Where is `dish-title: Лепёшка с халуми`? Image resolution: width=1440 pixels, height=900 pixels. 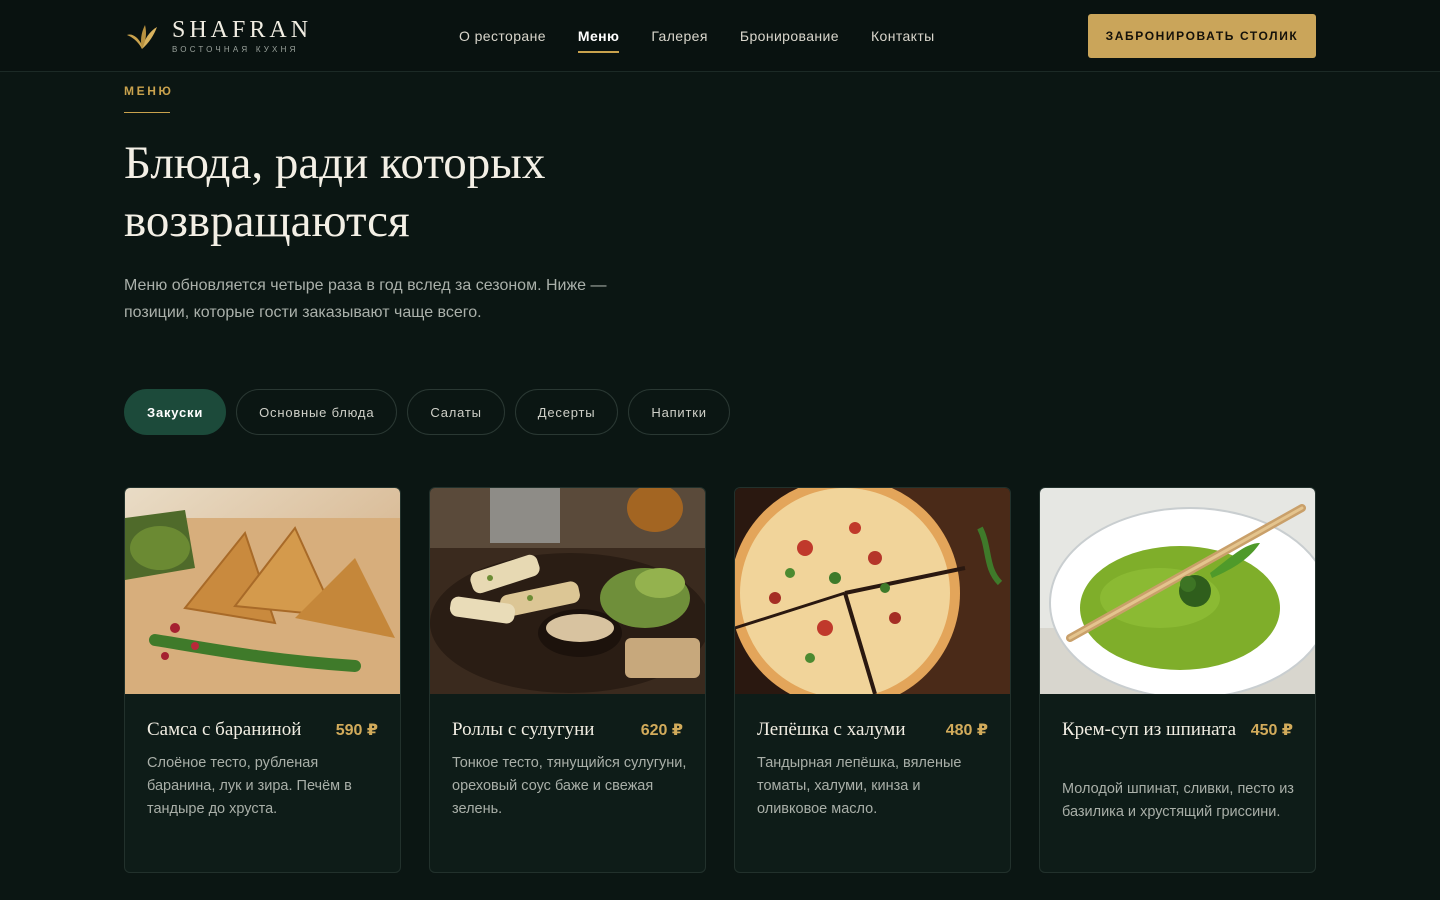
dish-title: Лепёшка с халуми is located at coordinates (831, 729).